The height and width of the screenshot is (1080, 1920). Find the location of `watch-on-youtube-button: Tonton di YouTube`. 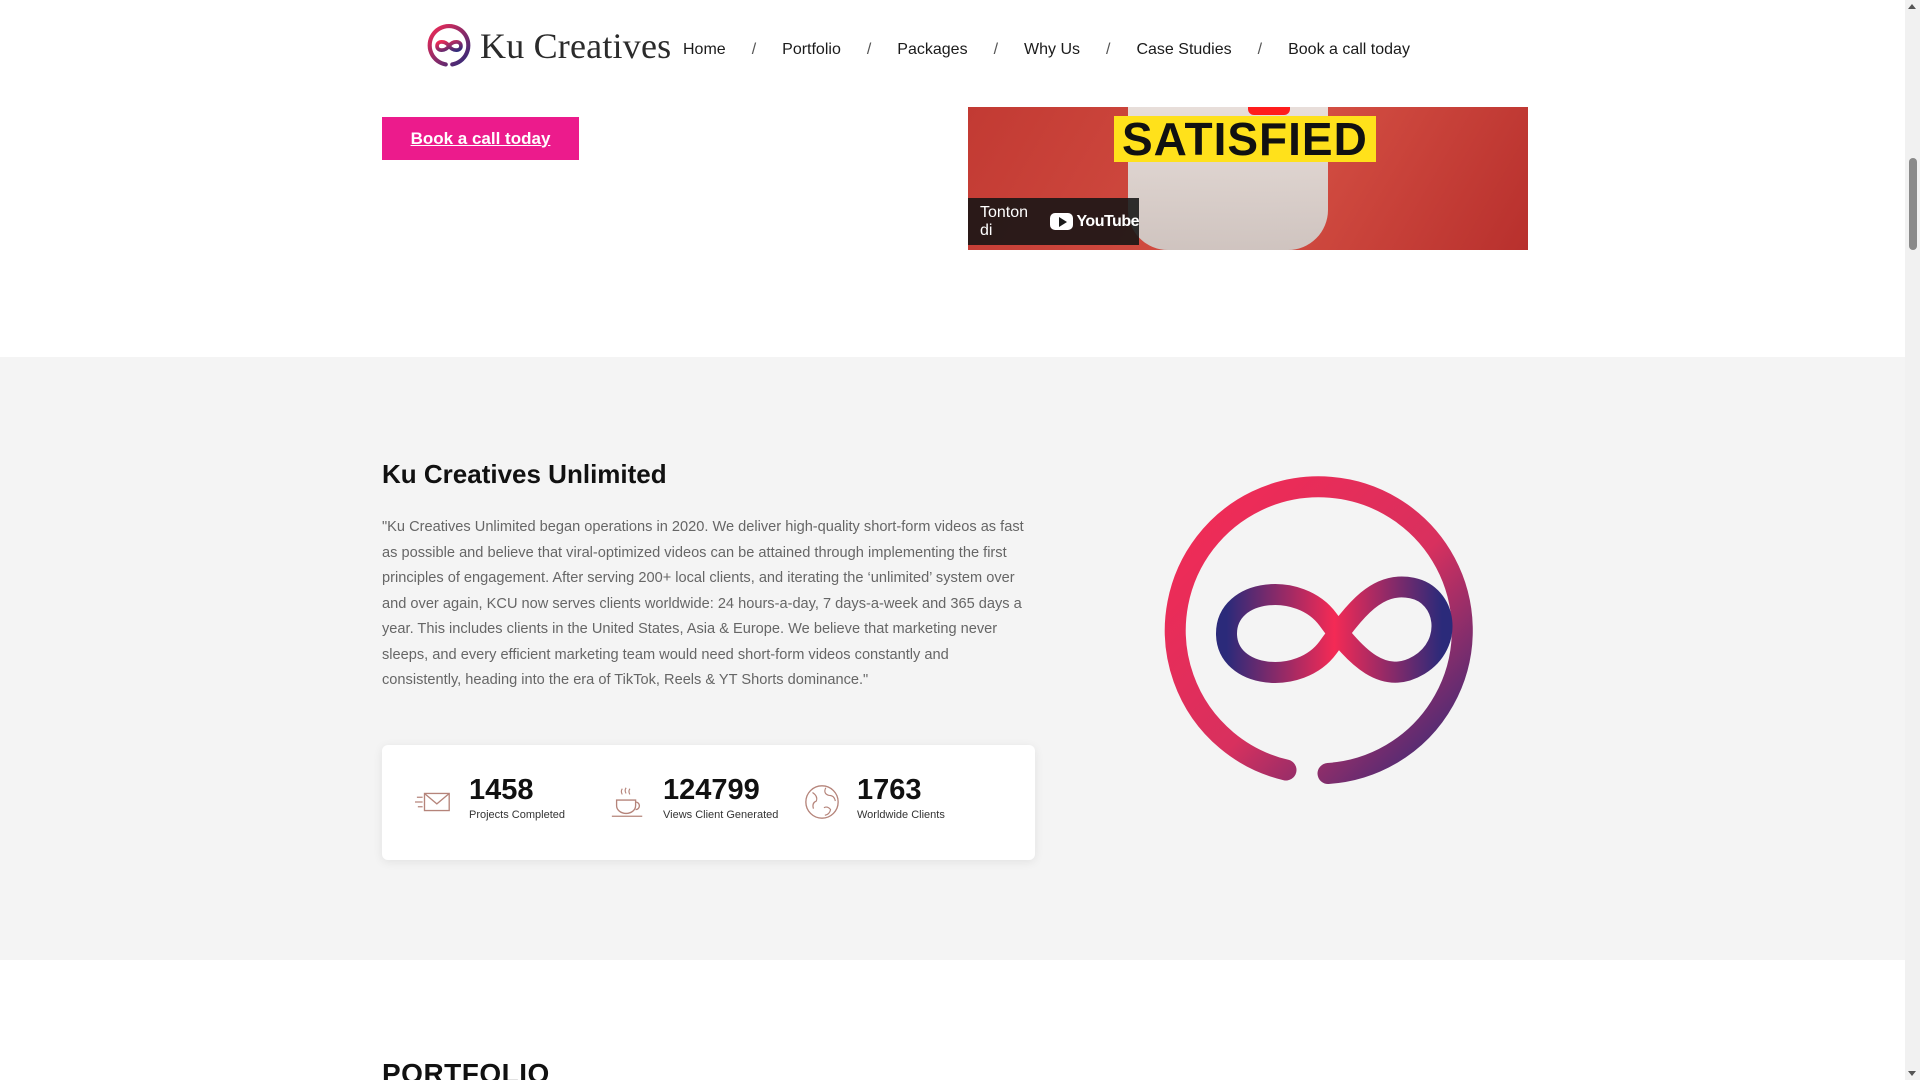

watch-on-youtube-button: Tonton di YouTube is located at coordinates (1053, 221).